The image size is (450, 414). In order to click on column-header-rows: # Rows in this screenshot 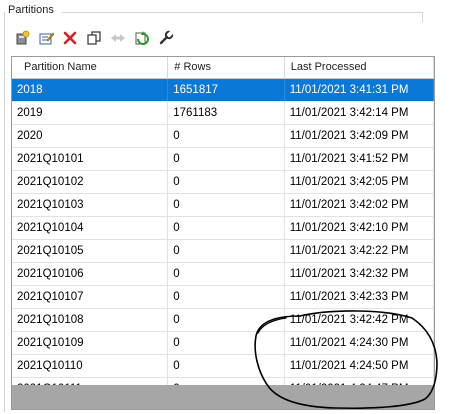, I will do `click(226, 67)`.